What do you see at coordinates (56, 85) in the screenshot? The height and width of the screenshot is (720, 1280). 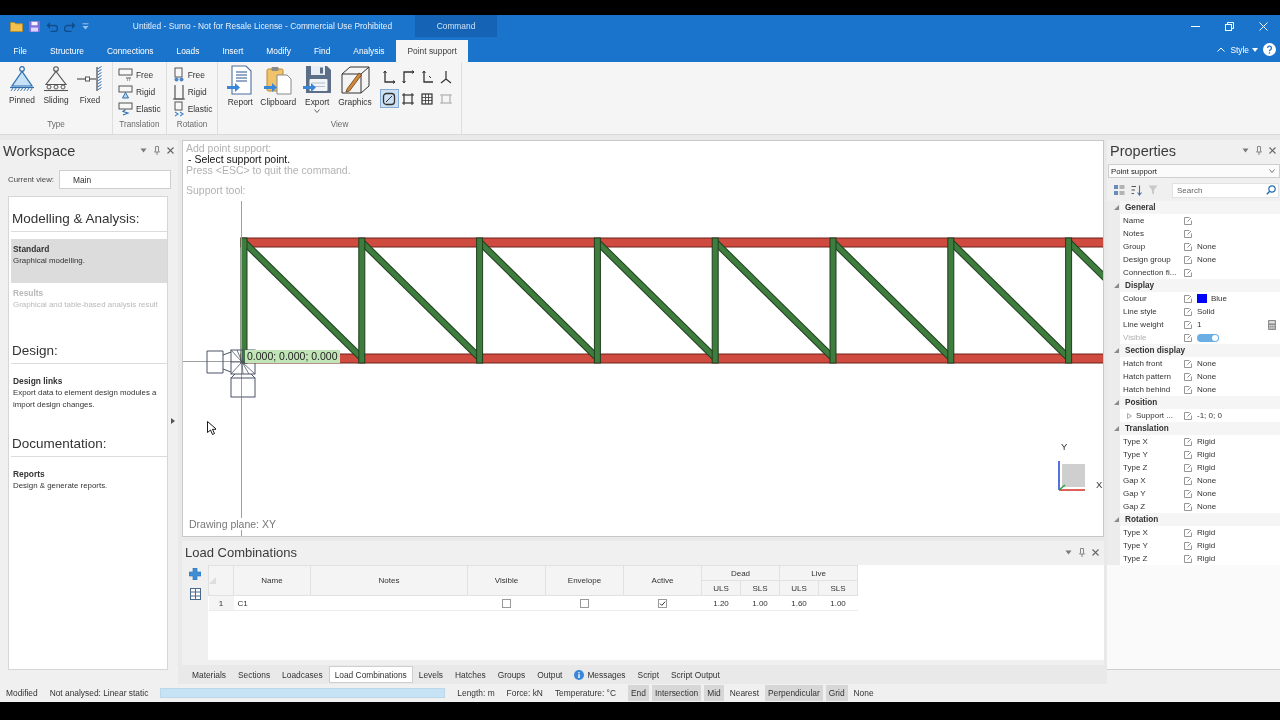 I see `ribbon-button: Sliding` at bounding box center [56, 85].